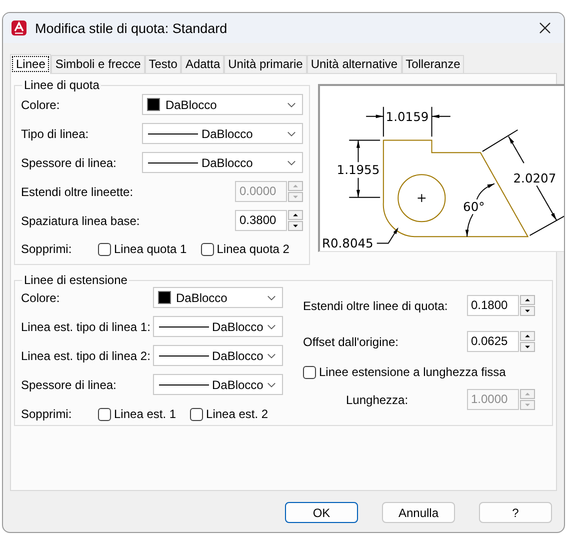  What do you see at coordinates (375, 305) in the screenshot?
I see `field-label: Estendi oltre linee di quota:` at bounding box center [375, 305].